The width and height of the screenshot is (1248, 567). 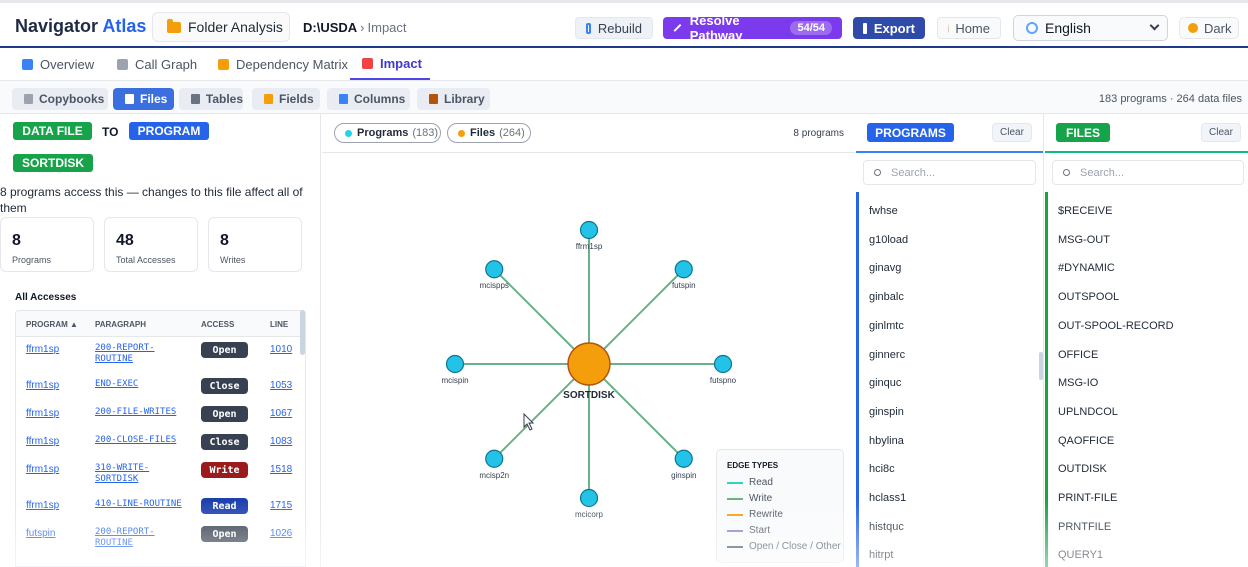 What do you see at coordinates (1088, 412) in the screenshot?
I see `file-list-item: UPLNDCOL` at bounding box center [1088, 412].